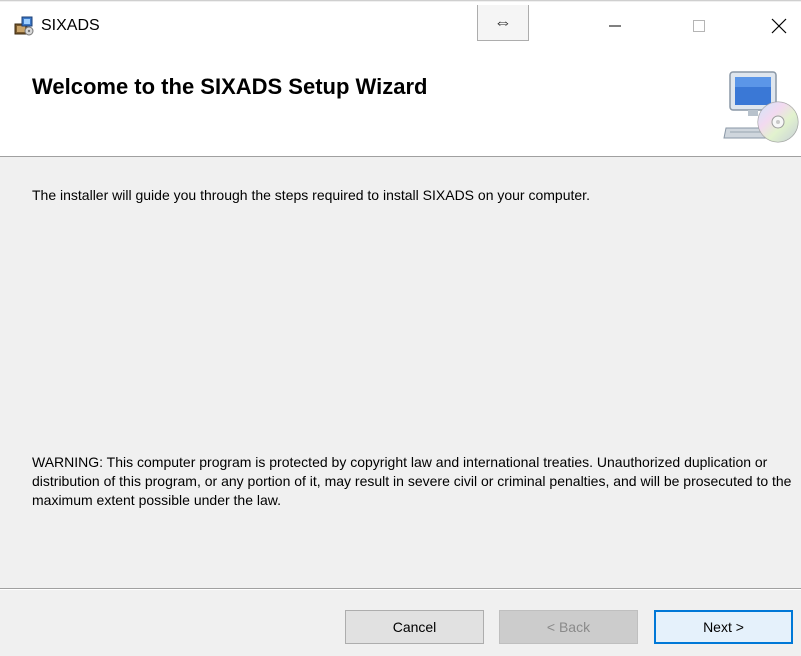  I want to click on title-bar: SIXADS ⇔, so click(400, 25).